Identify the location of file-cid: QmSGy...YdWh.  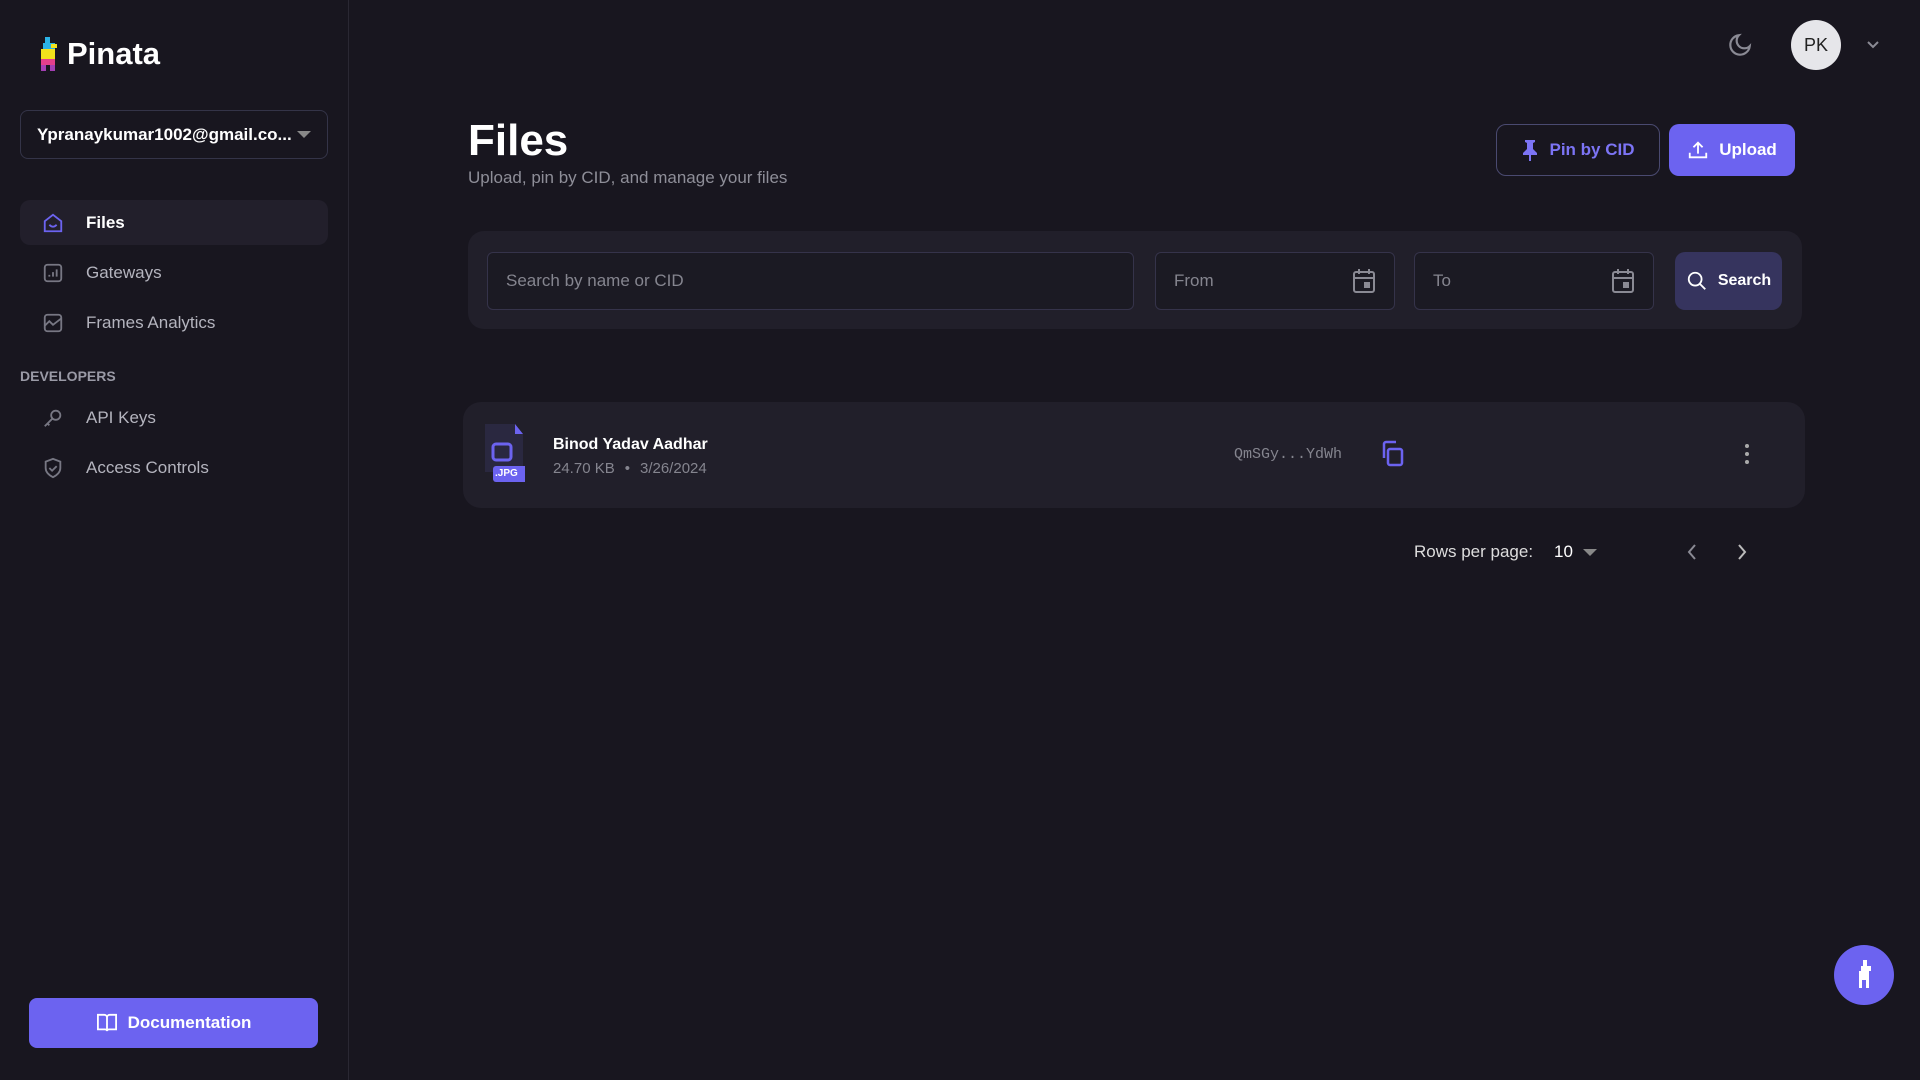
(1288, 454).